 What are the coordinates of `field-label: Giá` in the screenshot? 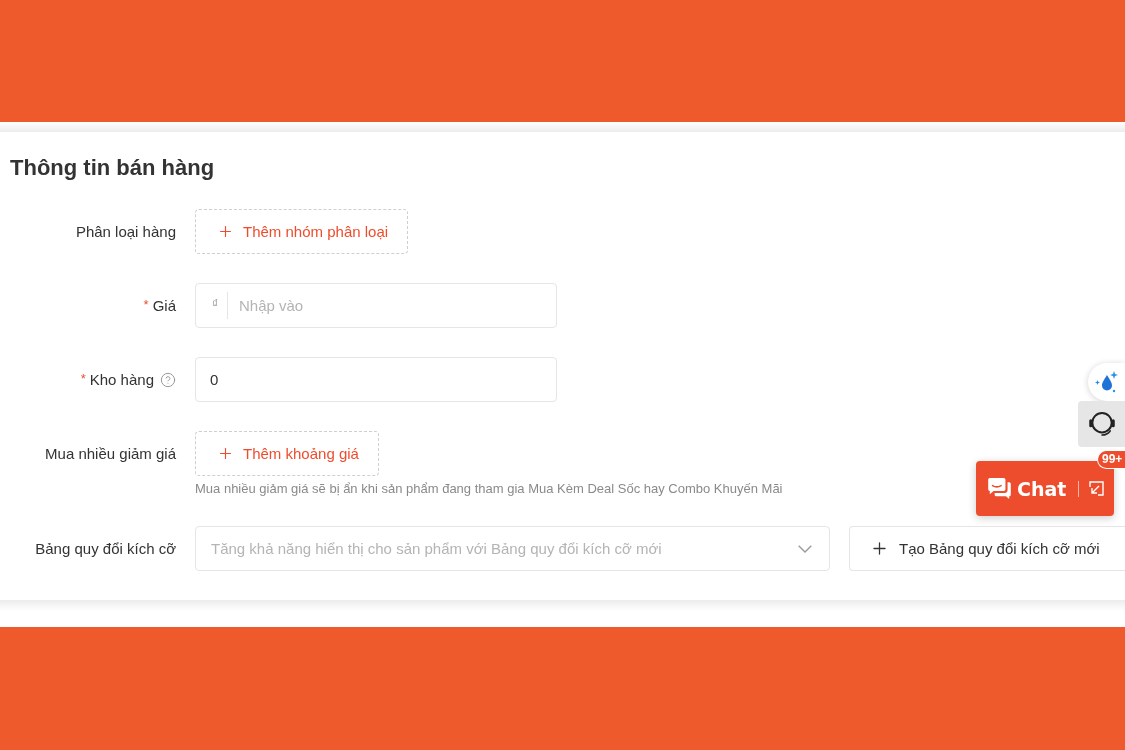 It's located at (164, 305).